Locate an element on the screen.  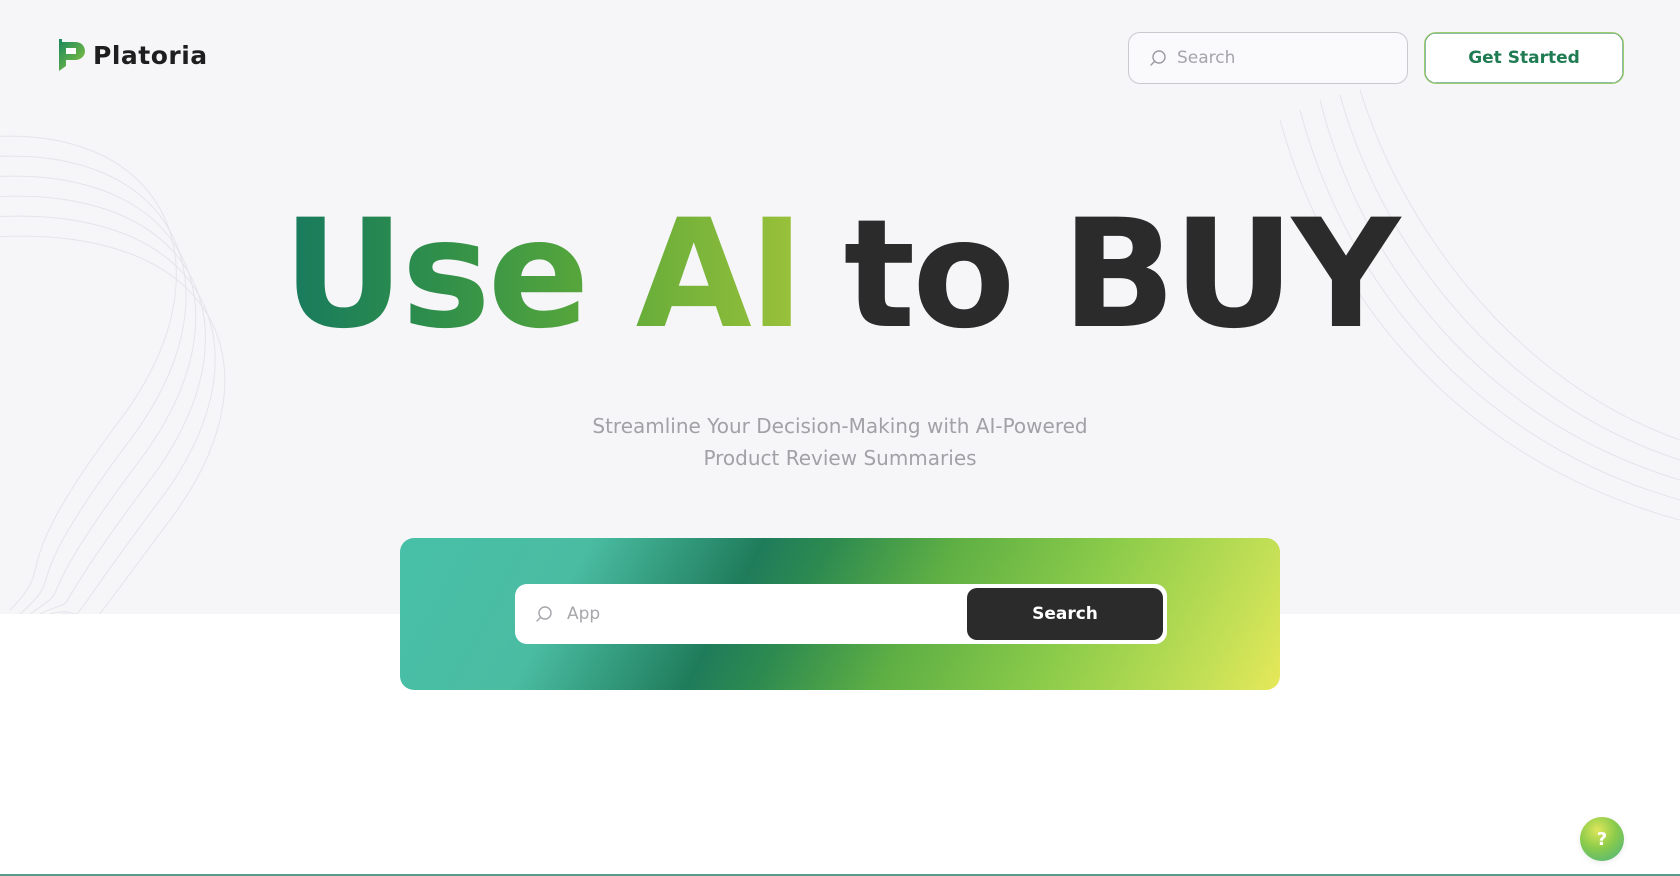
product-search-input is located at coordinates (767, 614).